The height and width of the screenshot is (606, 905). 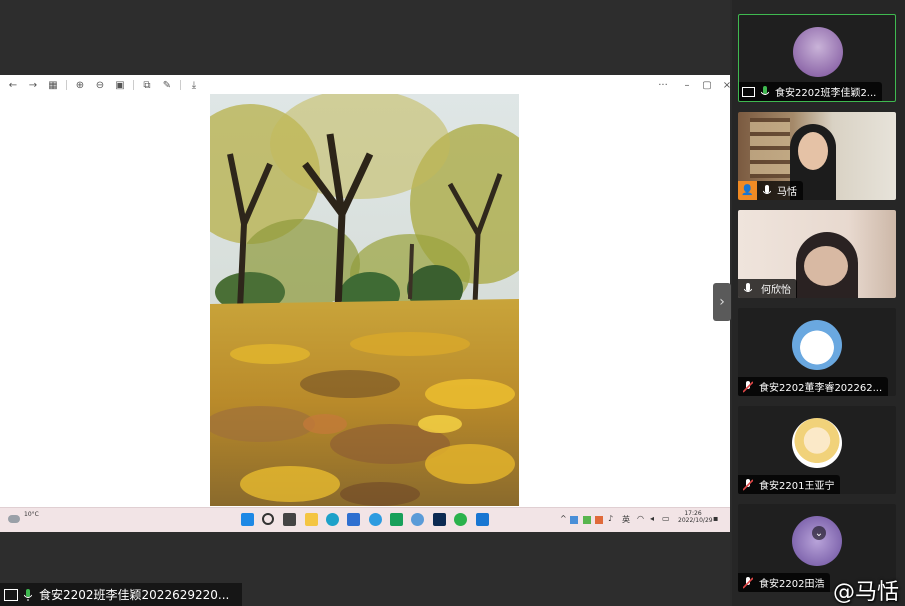 I want to click on file-explorer-icon, so click(x=311, y=519).